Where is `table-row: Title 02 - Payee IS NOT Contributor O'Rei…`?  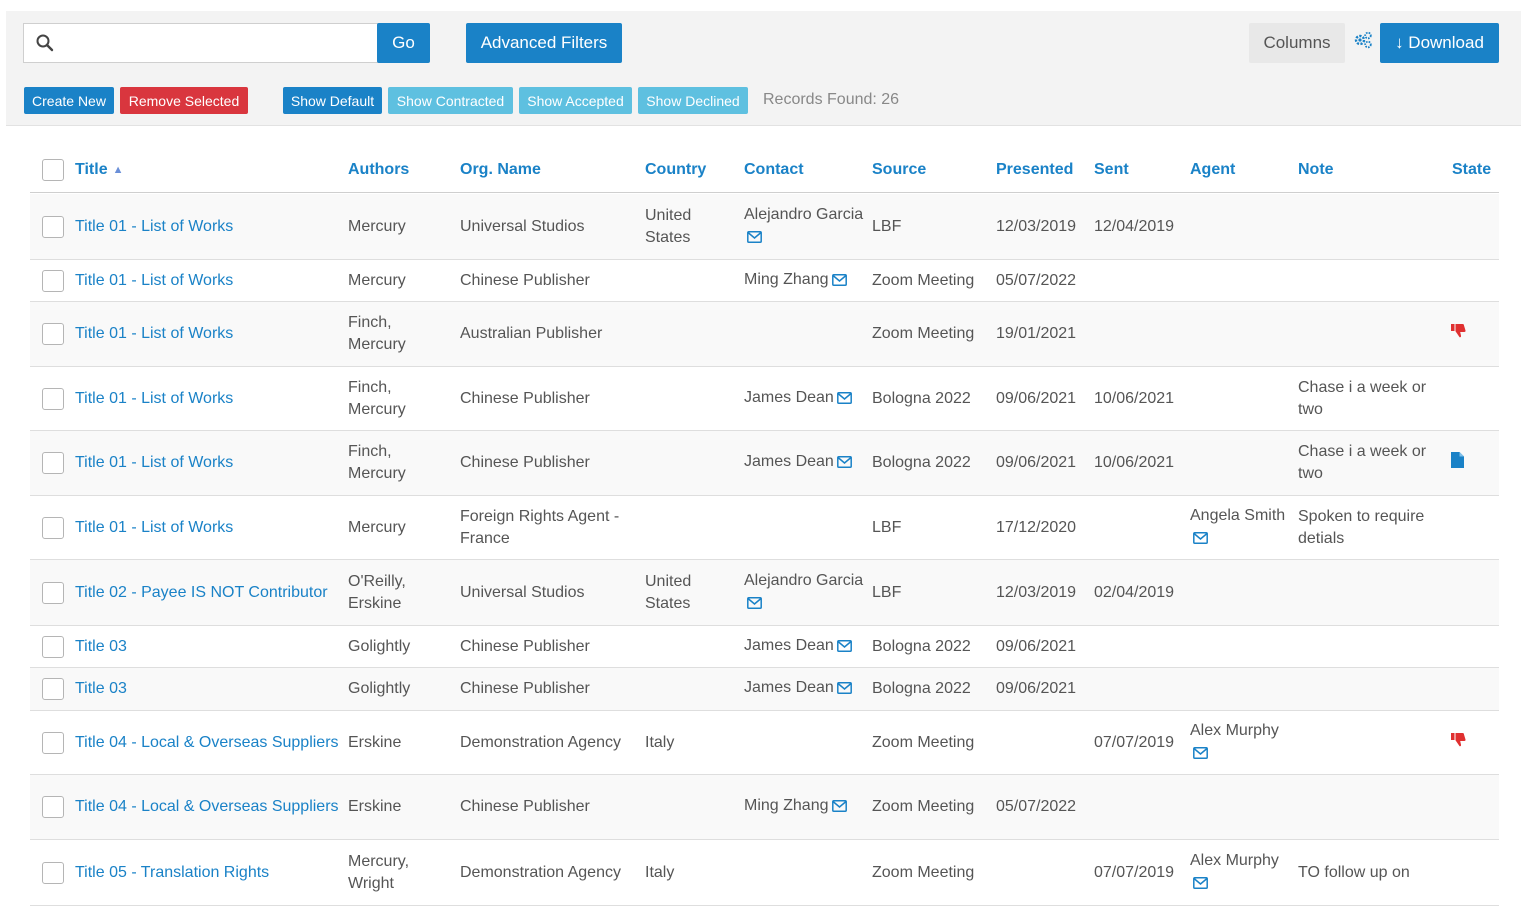 table-row: Title 02 - Payee IS NOT Contributor O'Rei… is located at coordinates (764, 593).